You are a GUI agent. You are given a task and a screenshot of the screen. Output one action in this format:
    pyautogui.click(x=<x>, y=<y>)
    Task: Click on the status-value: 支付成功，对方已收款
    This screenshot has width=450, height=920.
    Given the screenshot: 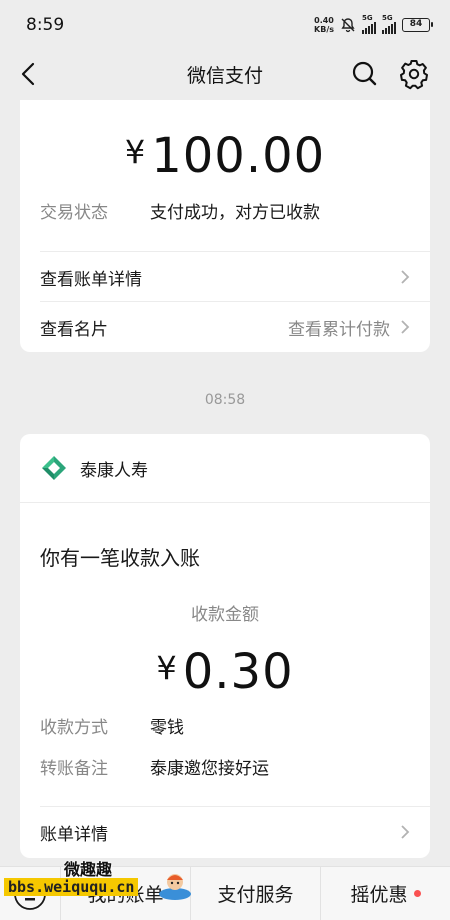 What is the action you would take?
    pyautogui.click(x=235, y=213)
    